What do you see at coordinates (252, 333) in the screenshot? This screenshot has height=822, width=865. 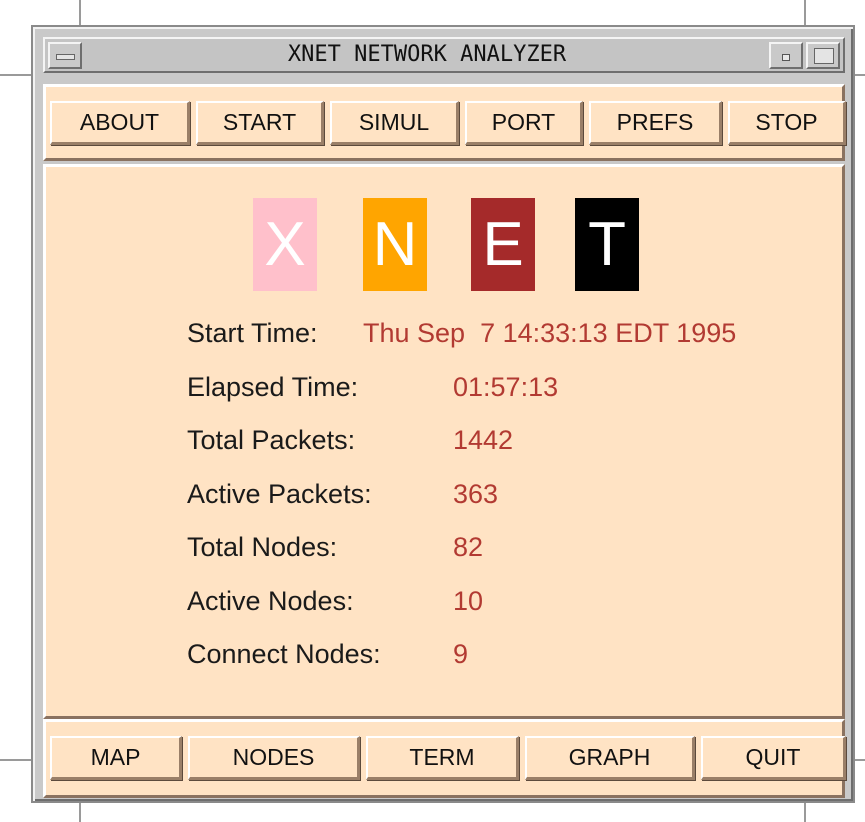 I see `start-time-label: Start Time:` at bounding box center [252, 333].